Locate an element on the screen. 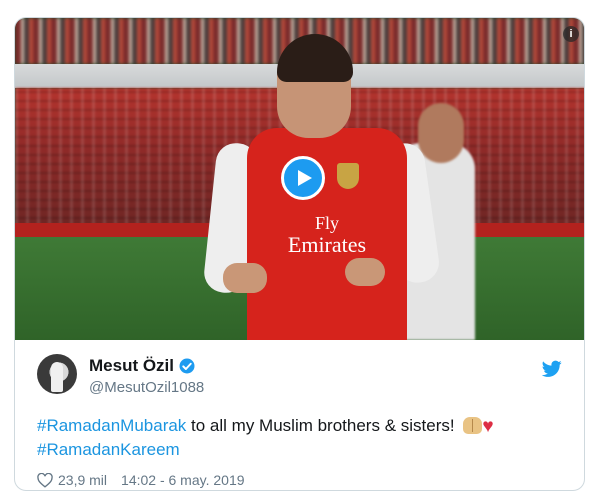 The height and width of the screenshot is (497, 591). avatar is located at coordinates (57, 374).